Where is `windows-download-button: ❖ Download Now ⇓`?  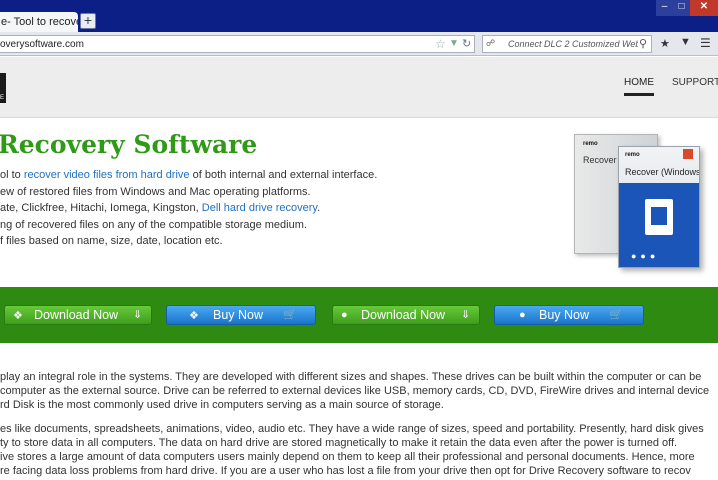
windows-download-button: ❖ Download Now ⇓ is located at coordinates (78, 315).